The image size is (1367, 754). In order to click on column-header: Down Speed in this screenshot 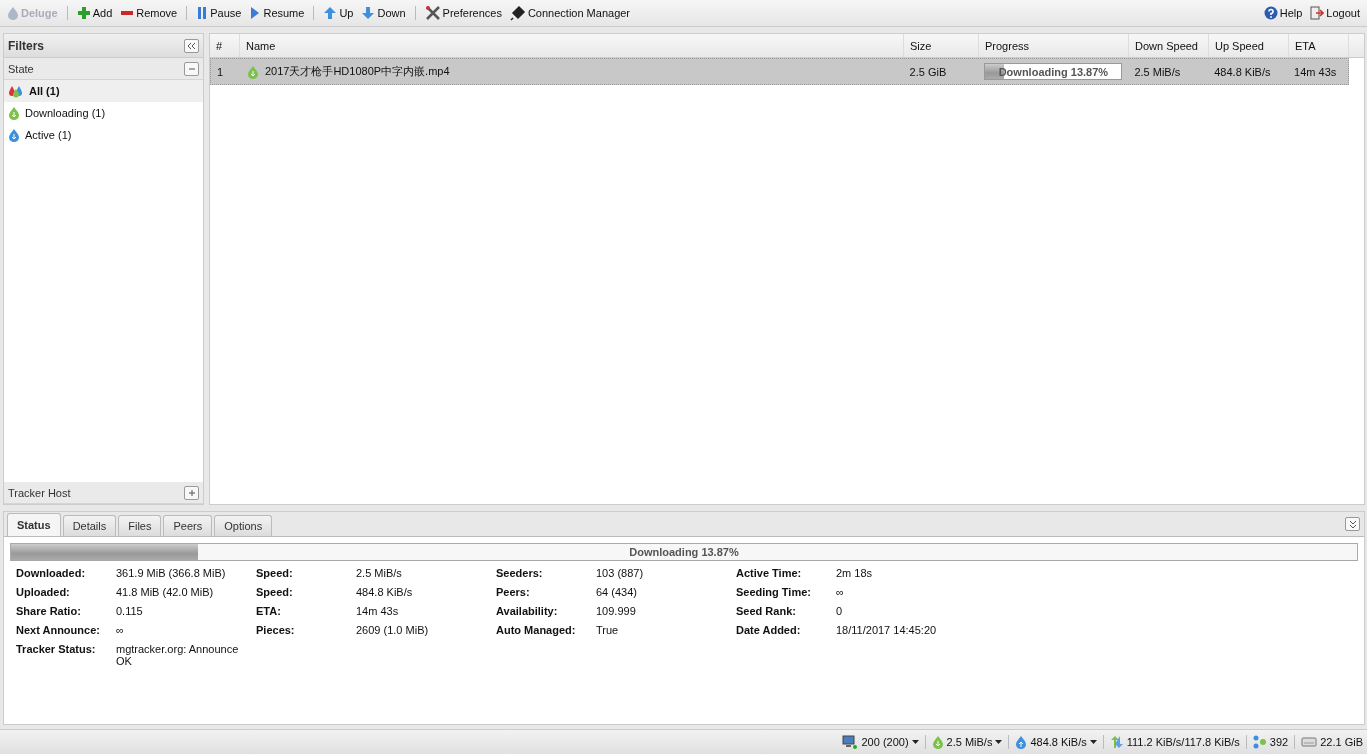, I will do `click(1169, 45)`.